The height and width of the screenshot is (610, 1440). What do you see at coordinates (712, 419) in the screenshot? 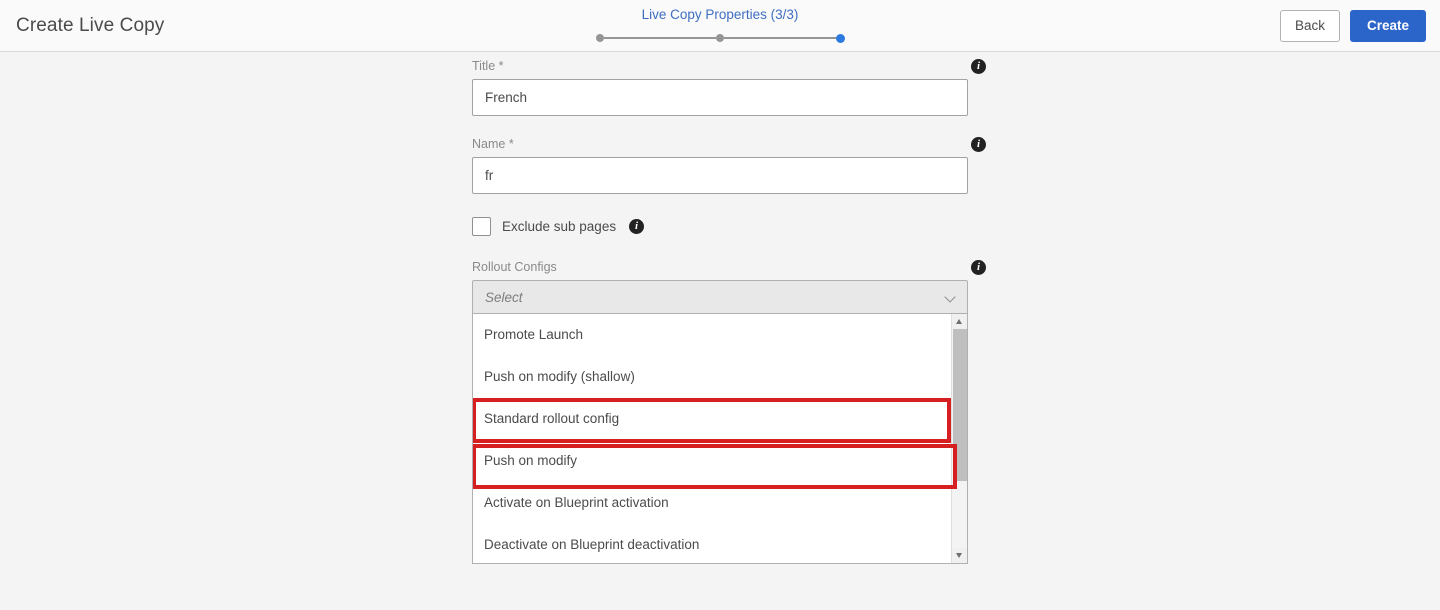
I see `dropdown-option-standard-rollout-config: Standard rollout config` at bounding box center [712, 419].